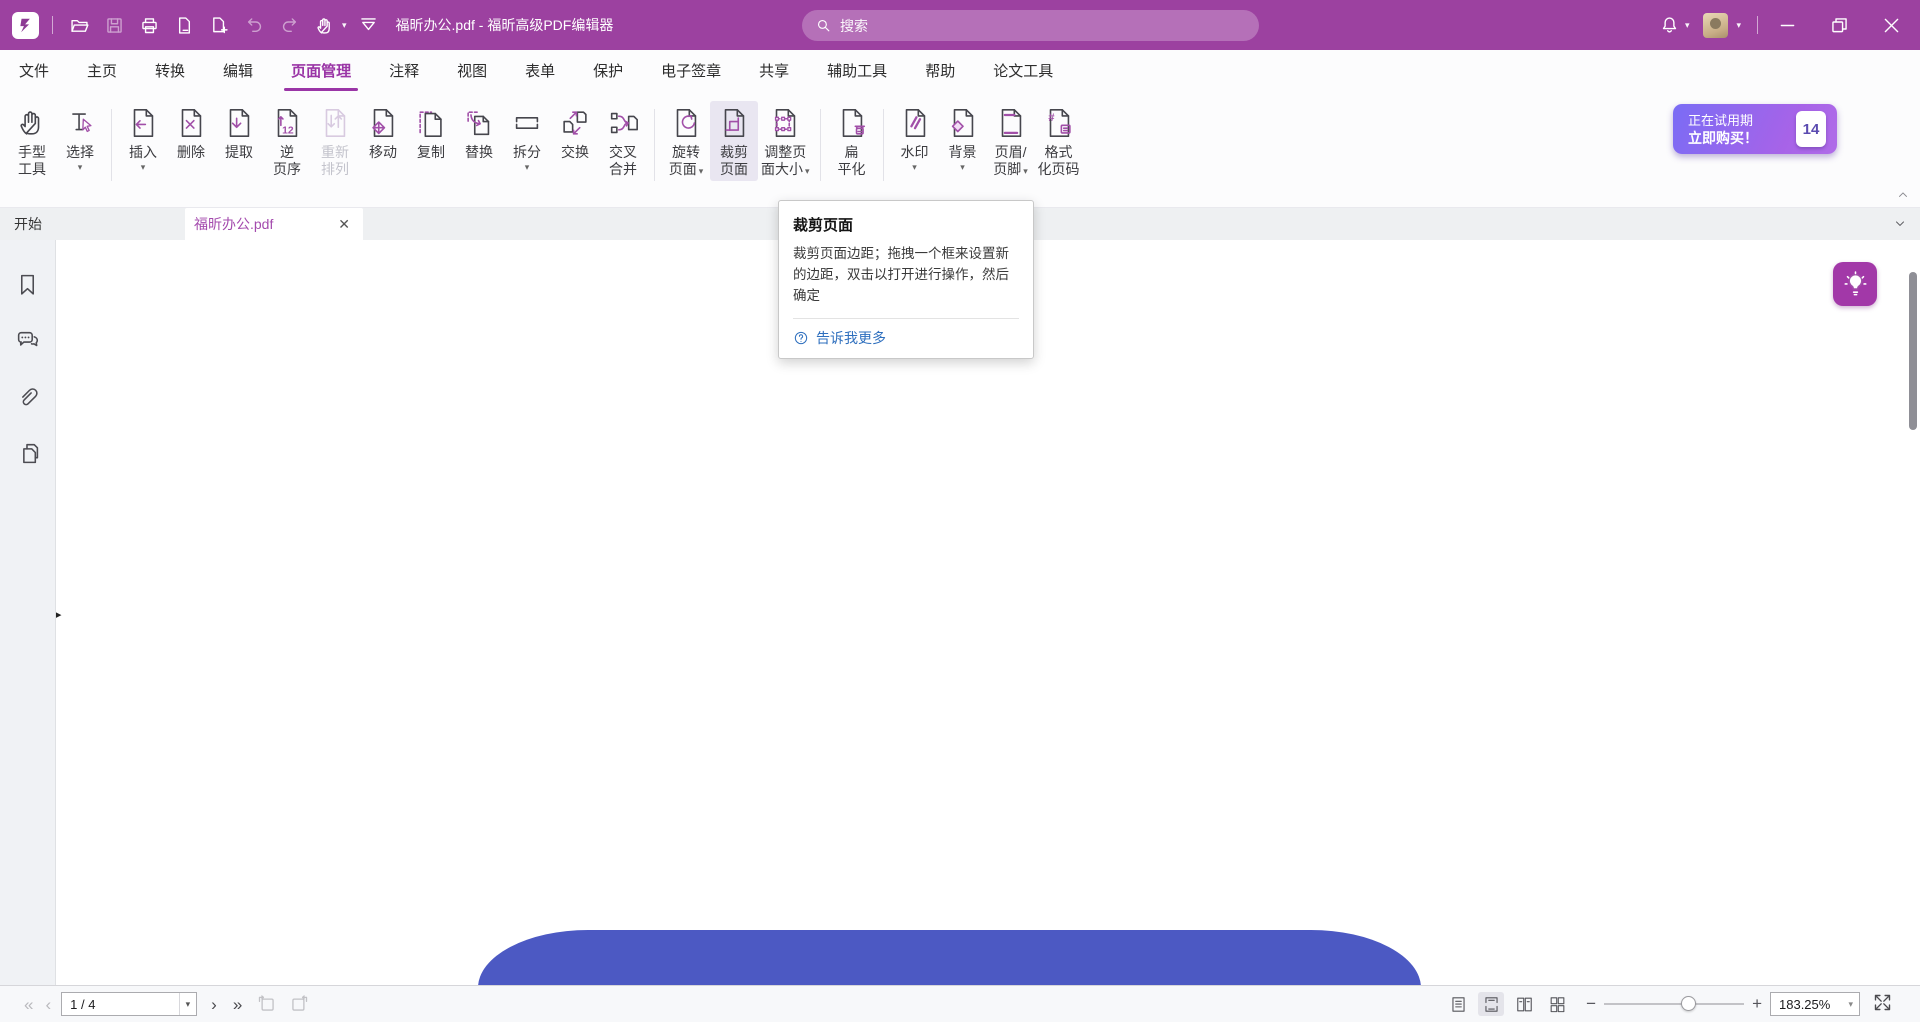 Image resolution: width=1920 pixels, height=1022 pixels. What do you see at coordinates (1811, 129) in the screenshot?
I see `trial-days-badge: 14` at bounding box center [1811, 129].